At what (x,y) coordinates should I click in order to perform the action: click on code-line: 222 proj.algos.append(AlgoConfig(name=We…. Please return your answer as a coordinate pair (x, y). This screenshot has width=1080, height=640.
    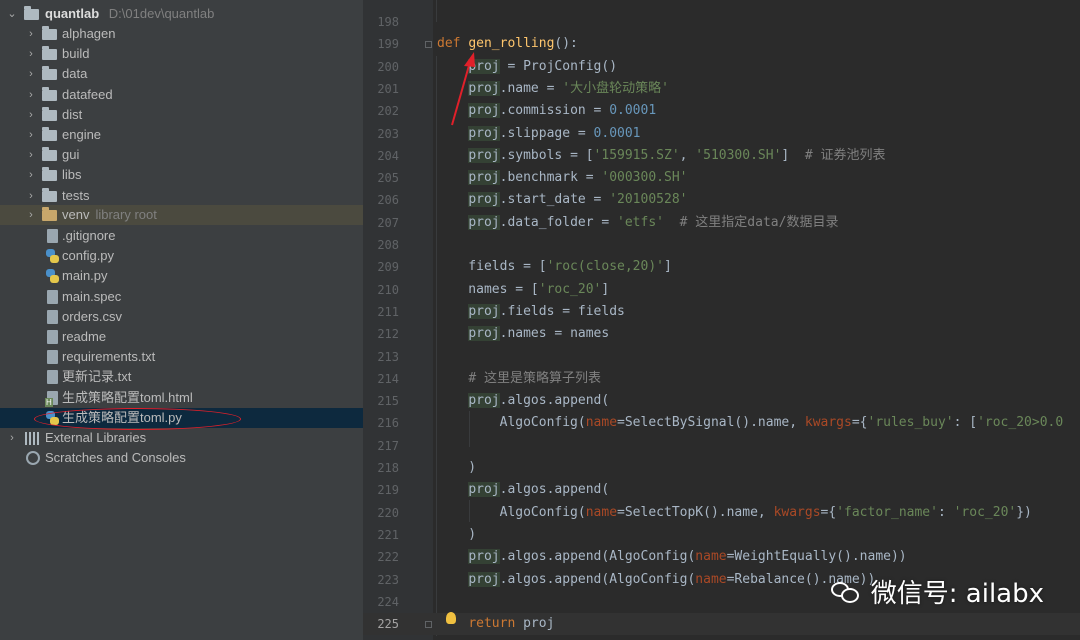
    Looking at the image, I should click on (721, 557).